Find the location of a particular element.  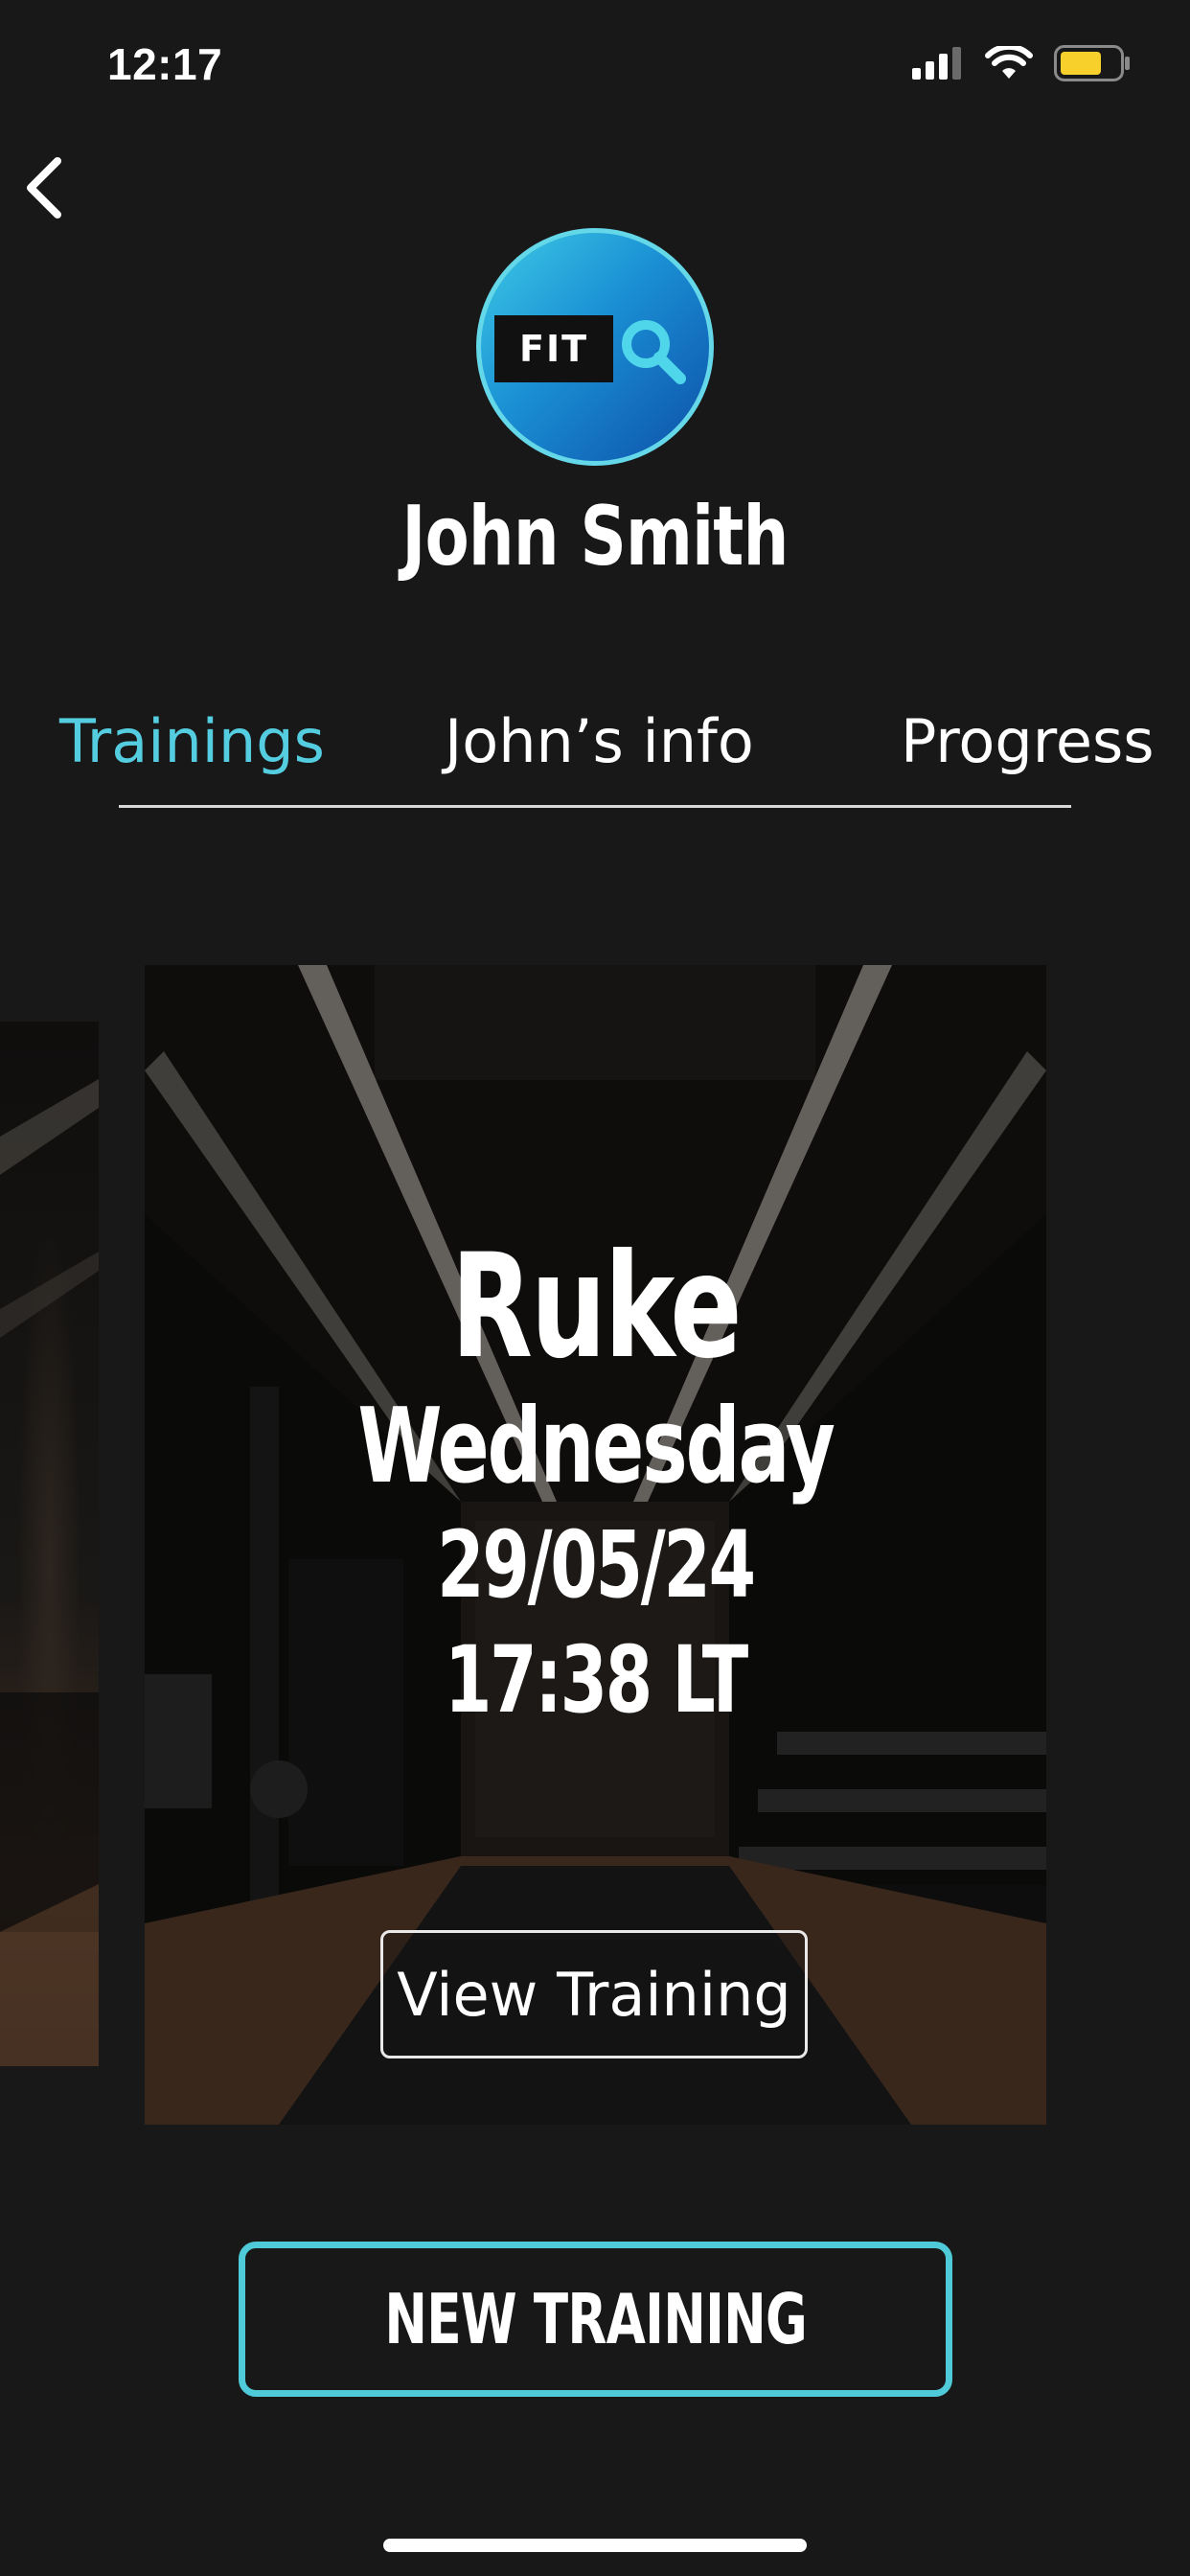

view-training-button: View Training is located at coordinates (594, 1994).